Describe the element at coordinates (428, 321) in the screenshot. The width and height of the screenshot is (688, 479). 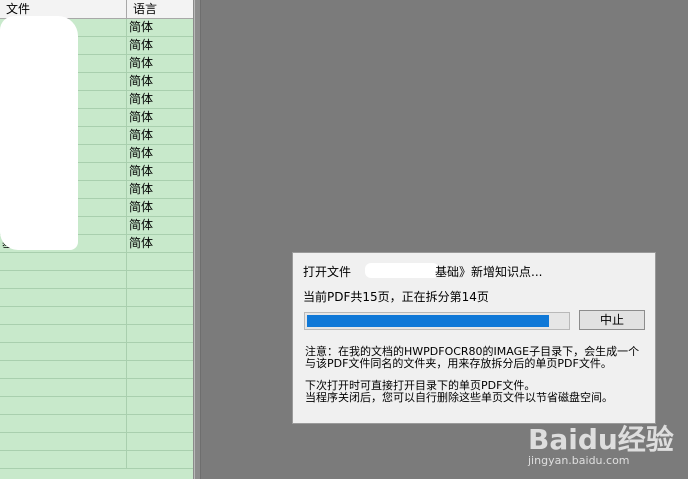
I see `progress-fill` at that location.